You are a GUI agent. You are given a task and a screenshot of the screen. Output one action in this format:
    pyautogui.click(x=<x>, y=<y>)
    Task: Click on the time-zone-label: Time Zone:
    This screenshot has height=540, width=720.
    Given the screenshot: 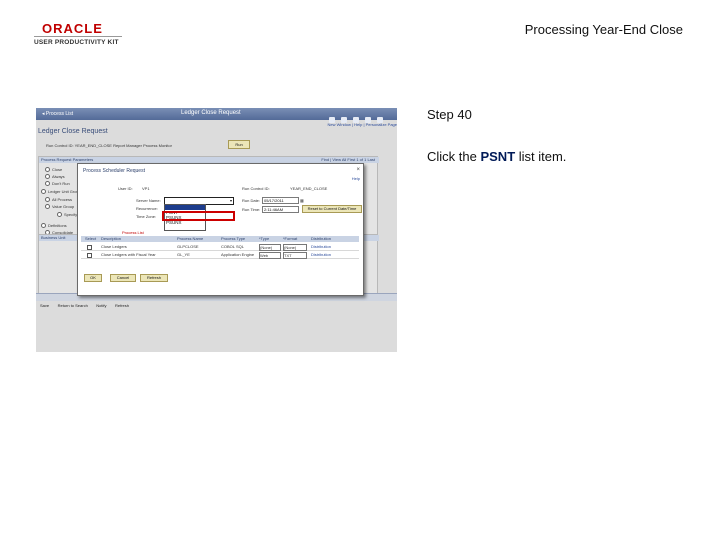 What is the action you would take?
    pyautogui.click(x=146, y=216)
    